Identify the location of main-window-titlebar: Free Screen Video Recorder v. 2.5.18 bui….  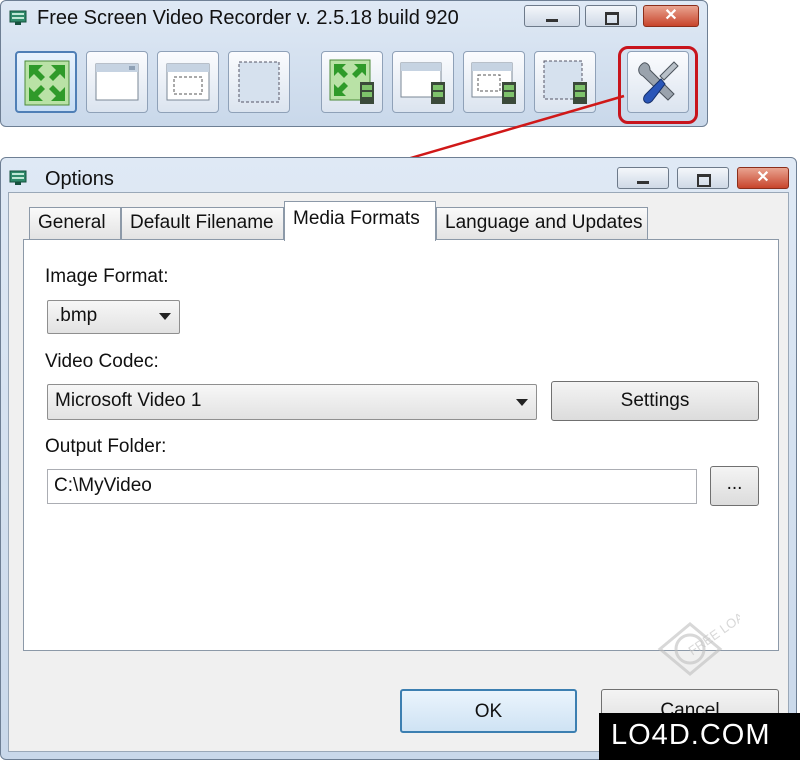
(354, 18).